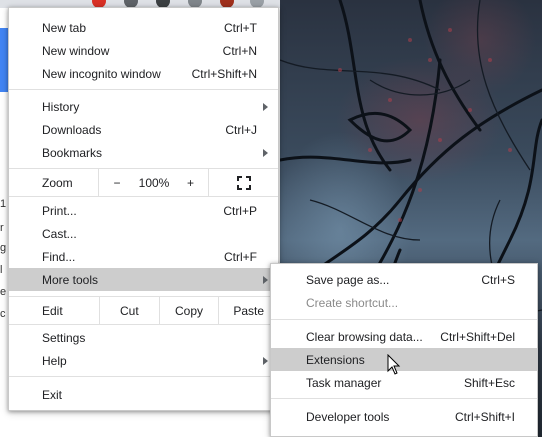 This screenshot has width=542, height=437. Describe the element at coordinates (3, 314) in the screenshot. I see `page-glyph: c` at that location.